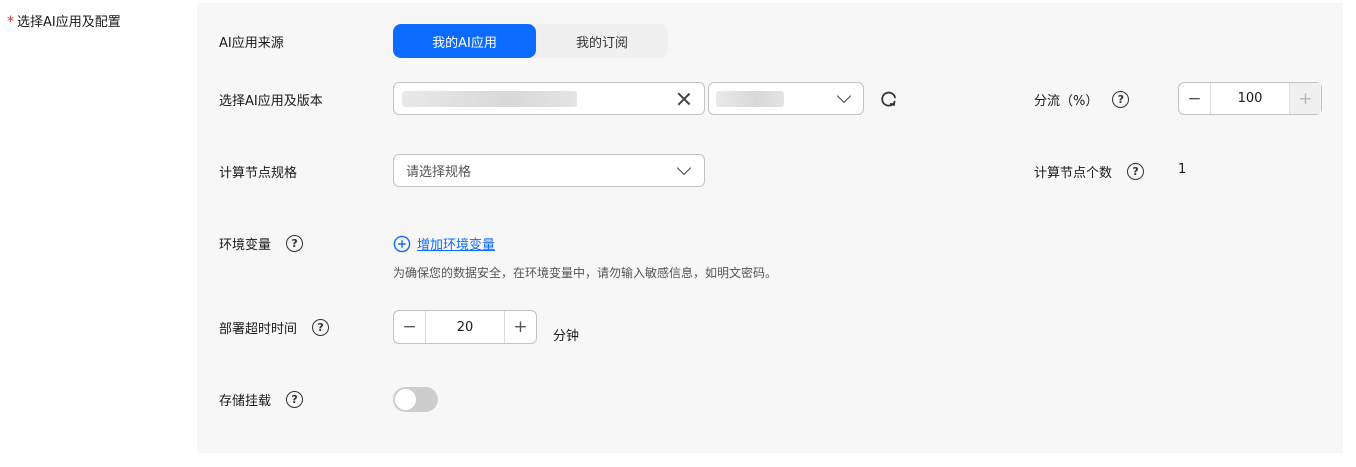 The image size is (1356, 467). I want to click on timeout-label-text: 部署超时时间, so click(258, 329).